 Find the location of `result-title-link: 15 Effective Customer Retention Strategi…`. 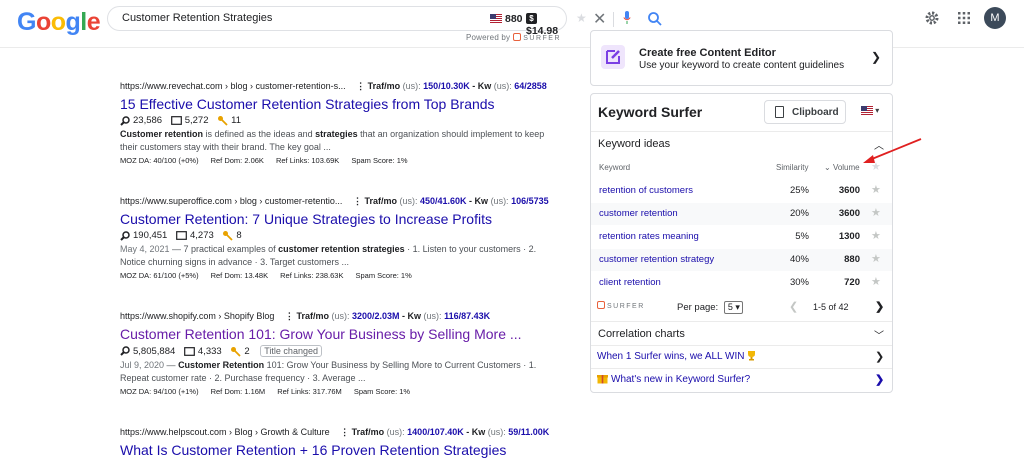

result-title-link: 15 Effective Customer Retention Strategi… is located at coordinates (340, 104).